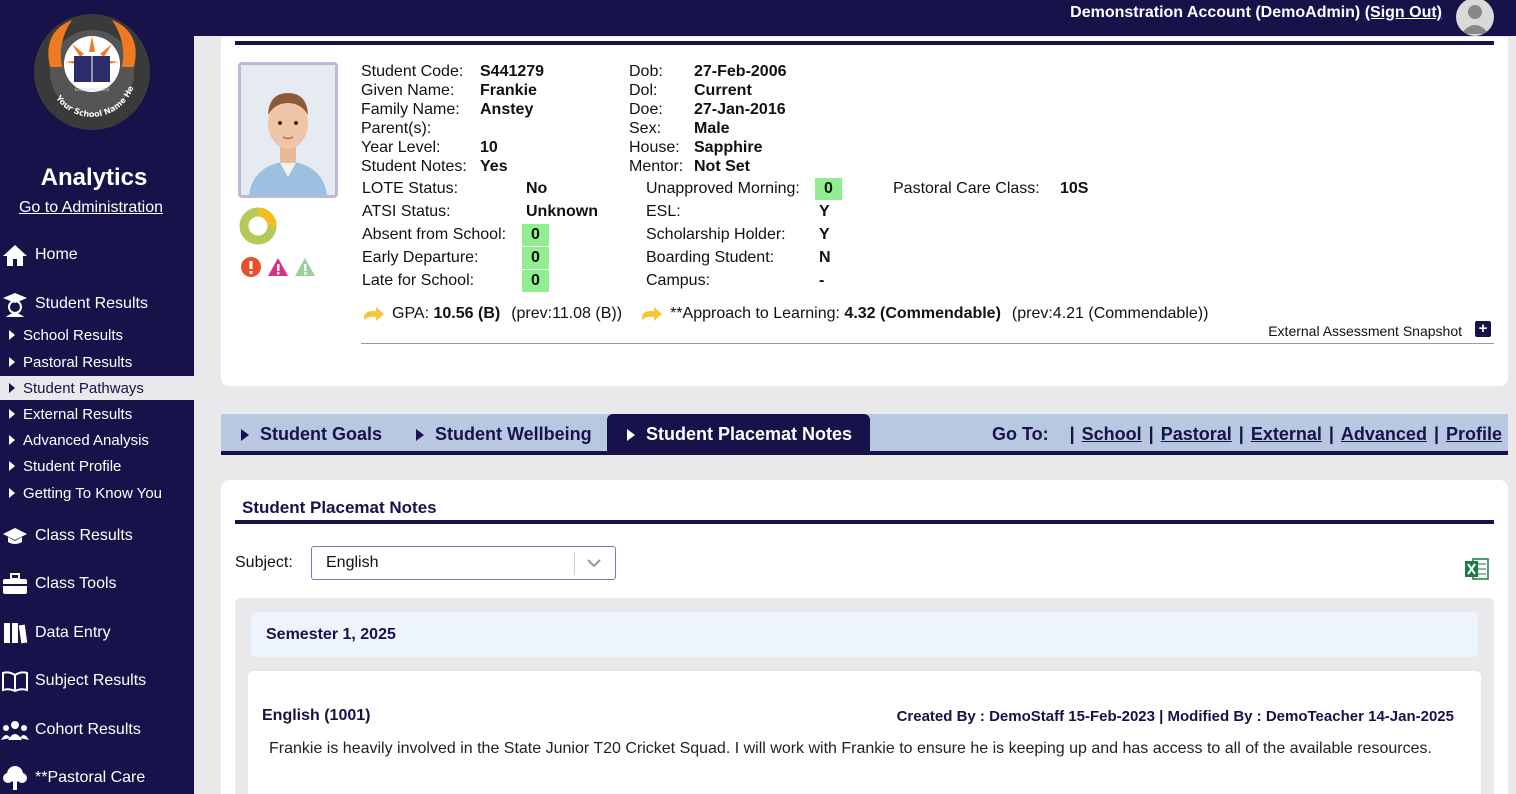 The width and height of the screenshot is (1516, 794). Describe the element at coordinates (97, 730) in the screenshot. I see `nav-cohort-results: Cohort Results` at that location.